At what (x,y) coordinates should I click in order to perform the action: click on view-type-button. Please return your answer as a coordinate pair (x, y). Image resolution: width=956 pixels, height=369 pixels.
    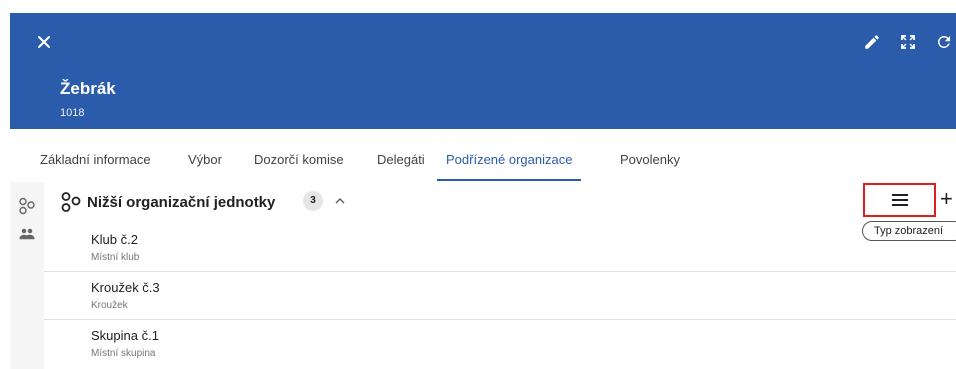
    Looking at the image, I should click on (899, 200).